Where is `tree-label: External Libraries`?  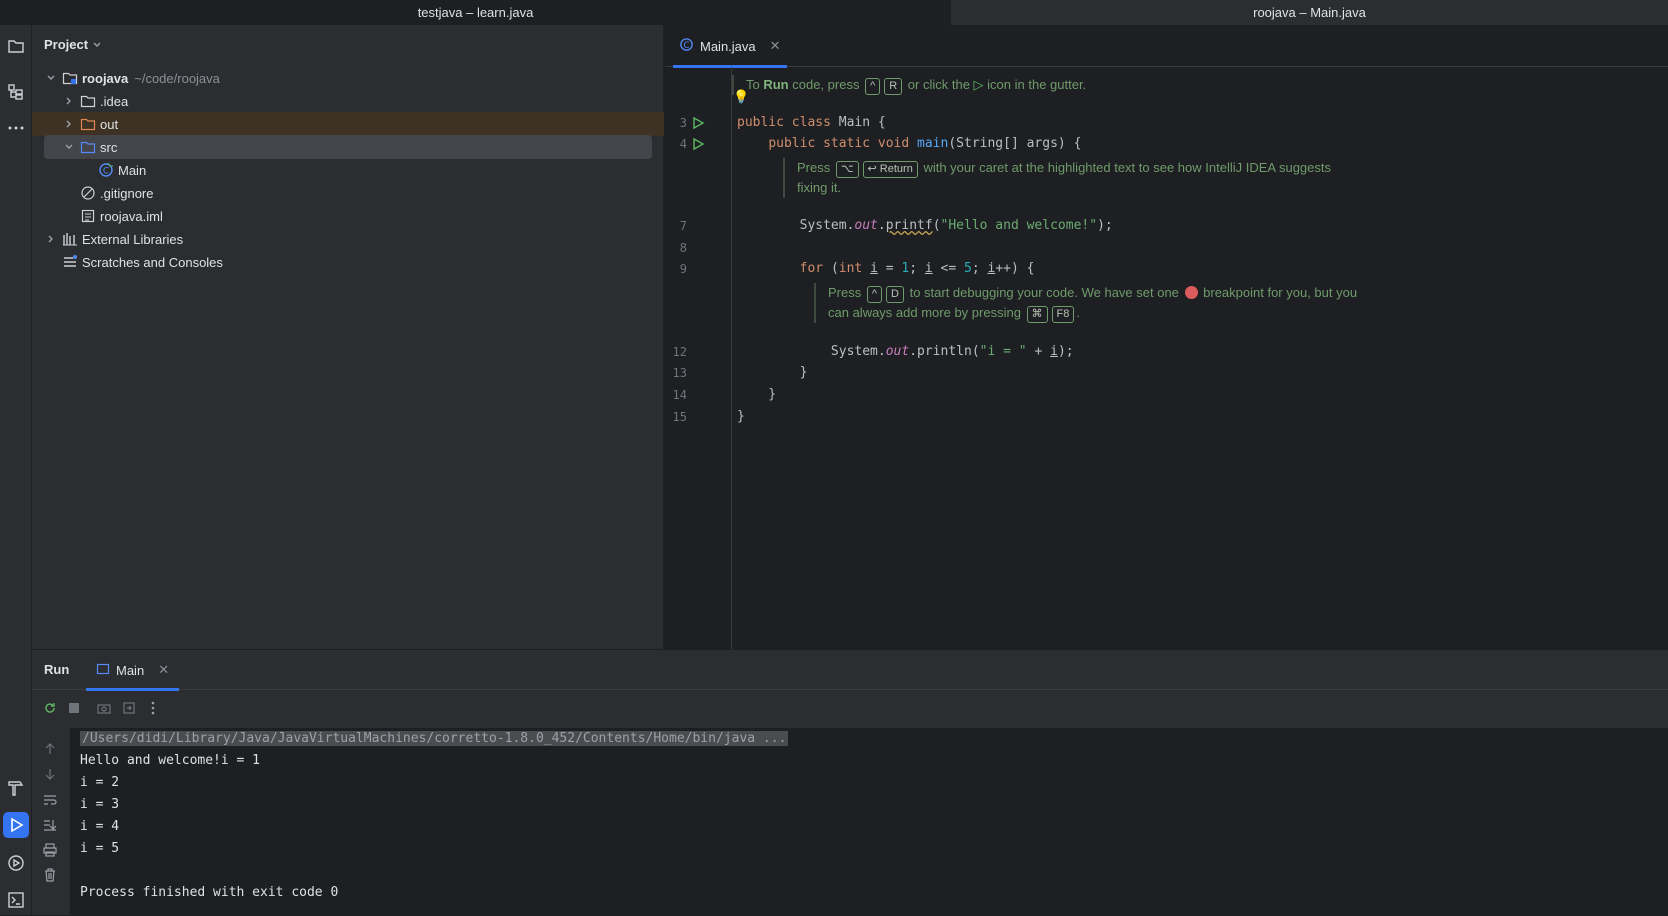
tree-label: External Libraries is located at coordinates (133, 239).